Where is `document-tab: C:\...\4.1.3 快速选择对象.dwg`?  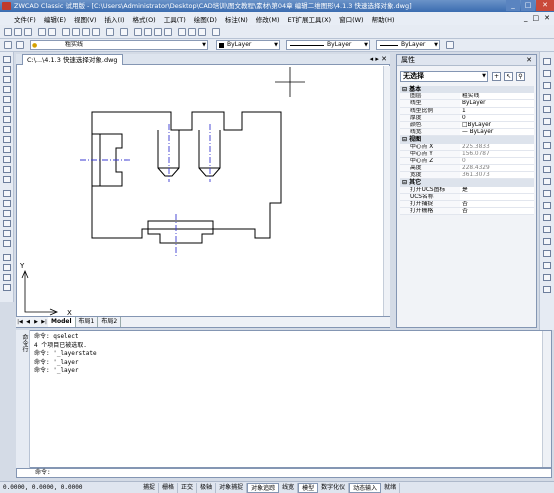 document-tab: C:\...\4.1.3 快速选择对象.dwg is located at coordinates (72, 59).